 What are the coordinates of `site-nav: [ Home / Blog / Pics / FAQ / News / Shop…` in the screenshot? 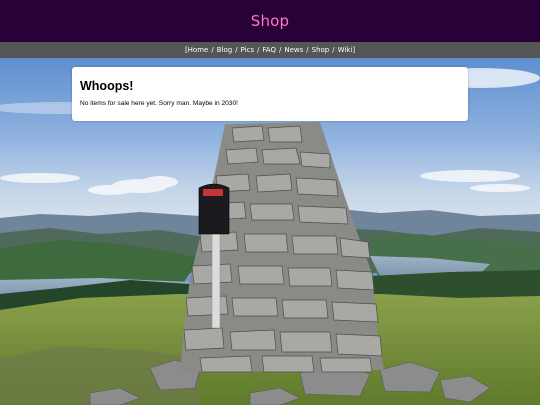 It's located at (270, 50).